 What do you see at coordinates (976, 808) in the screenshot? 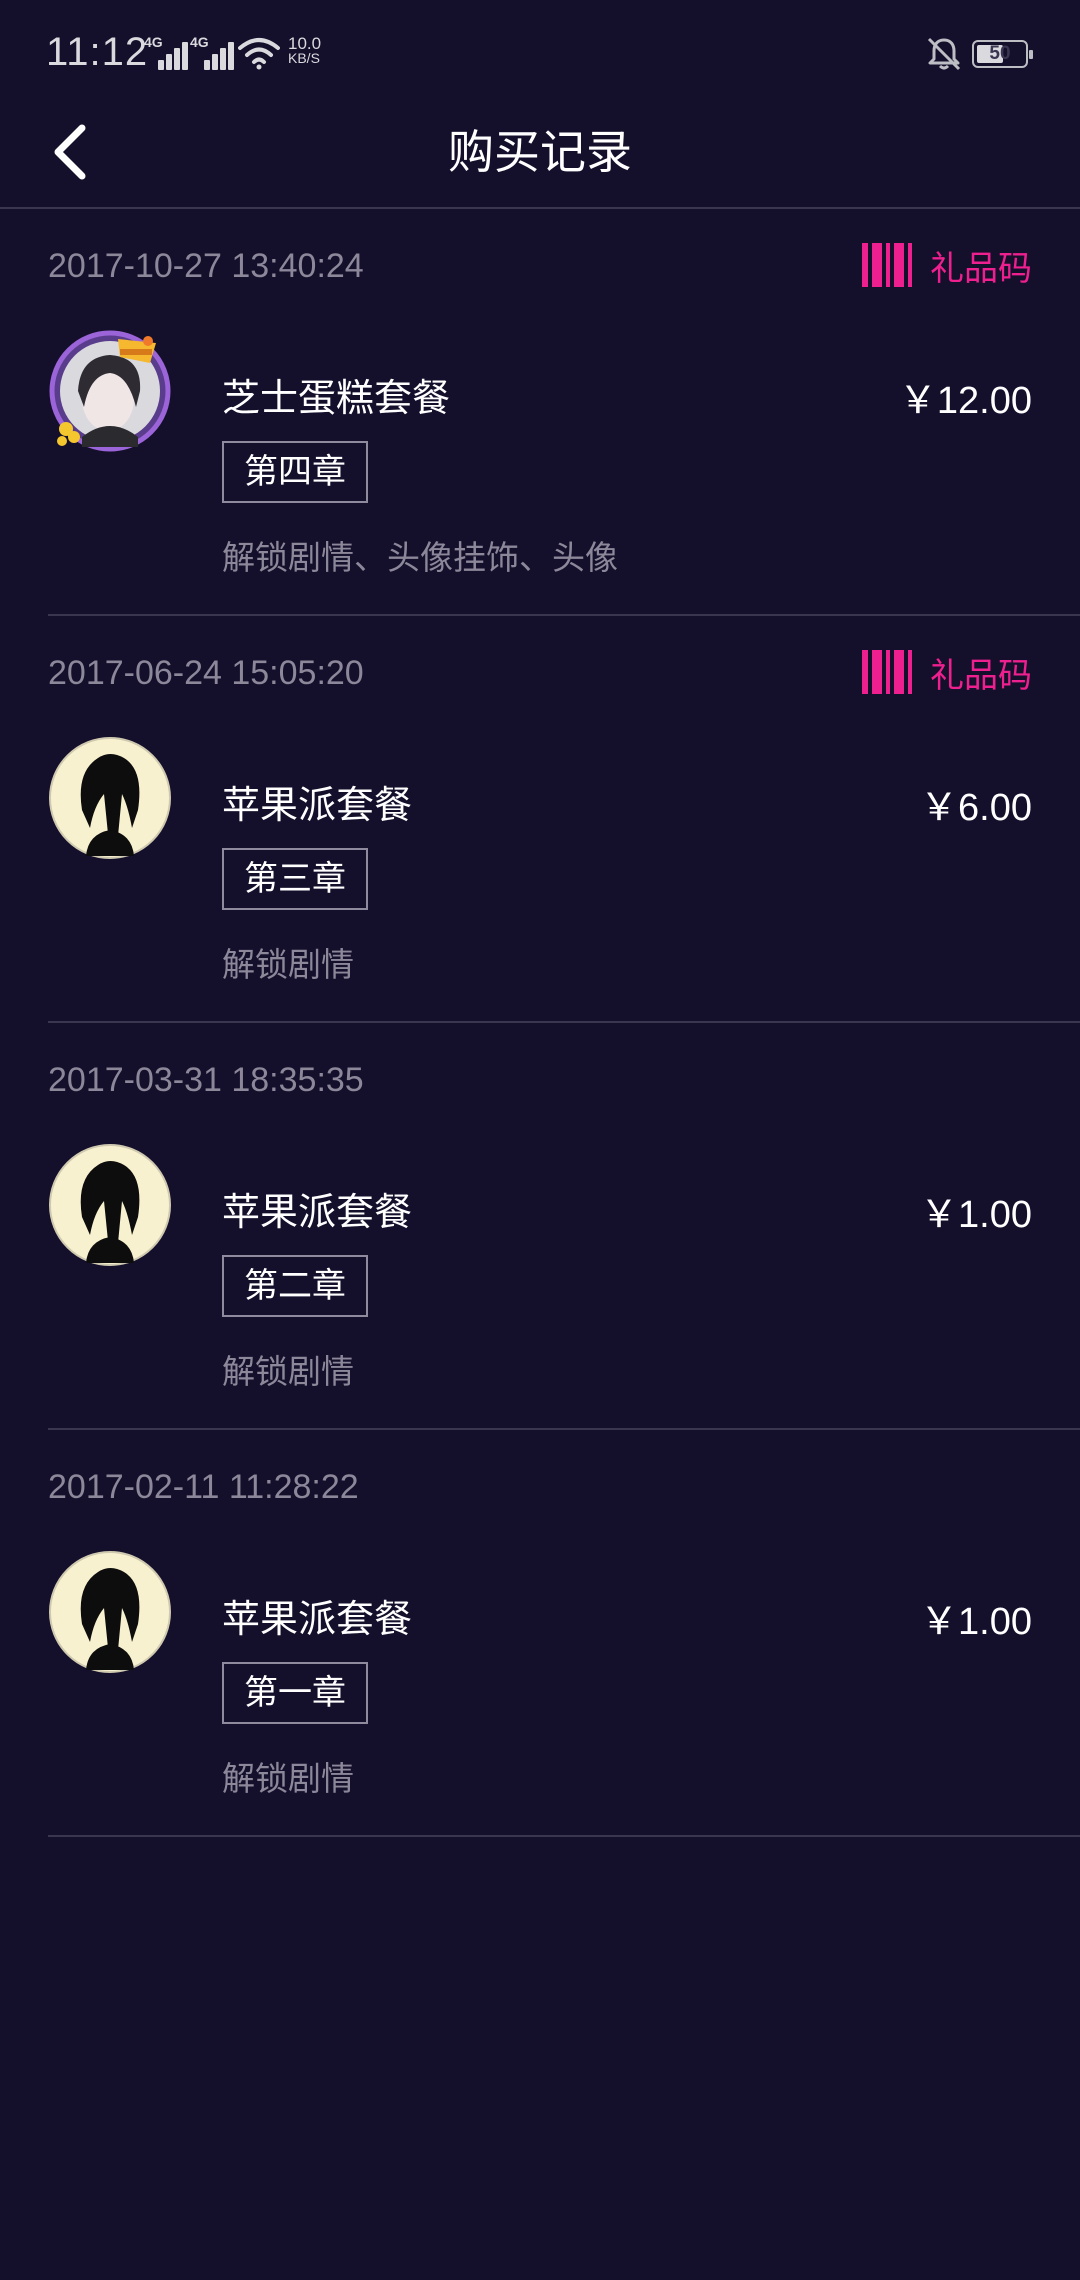
I see `price: ￥6.00` at bounding box center [976, 808].